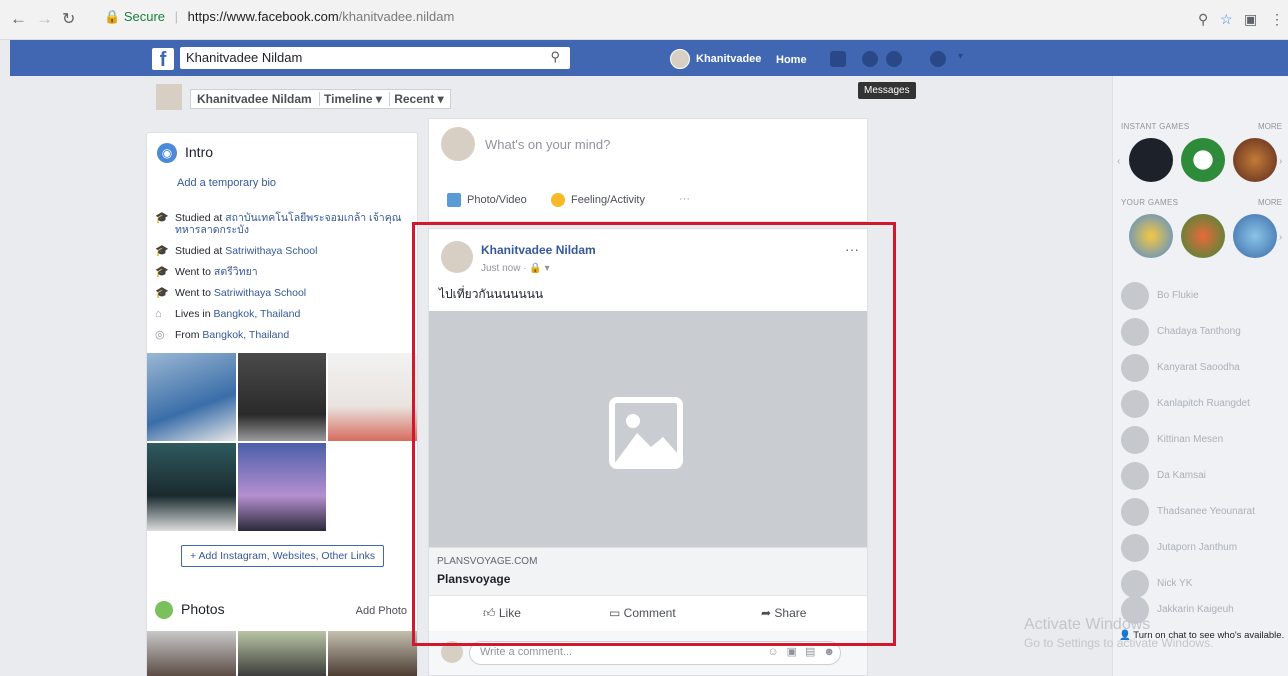 The height and width of the screenshot is (676, 1288). What do you see at coordinates (502, 613) in the screenshot?
I see `like-button: 👍︎ Like` at bounding box center [502, 613].